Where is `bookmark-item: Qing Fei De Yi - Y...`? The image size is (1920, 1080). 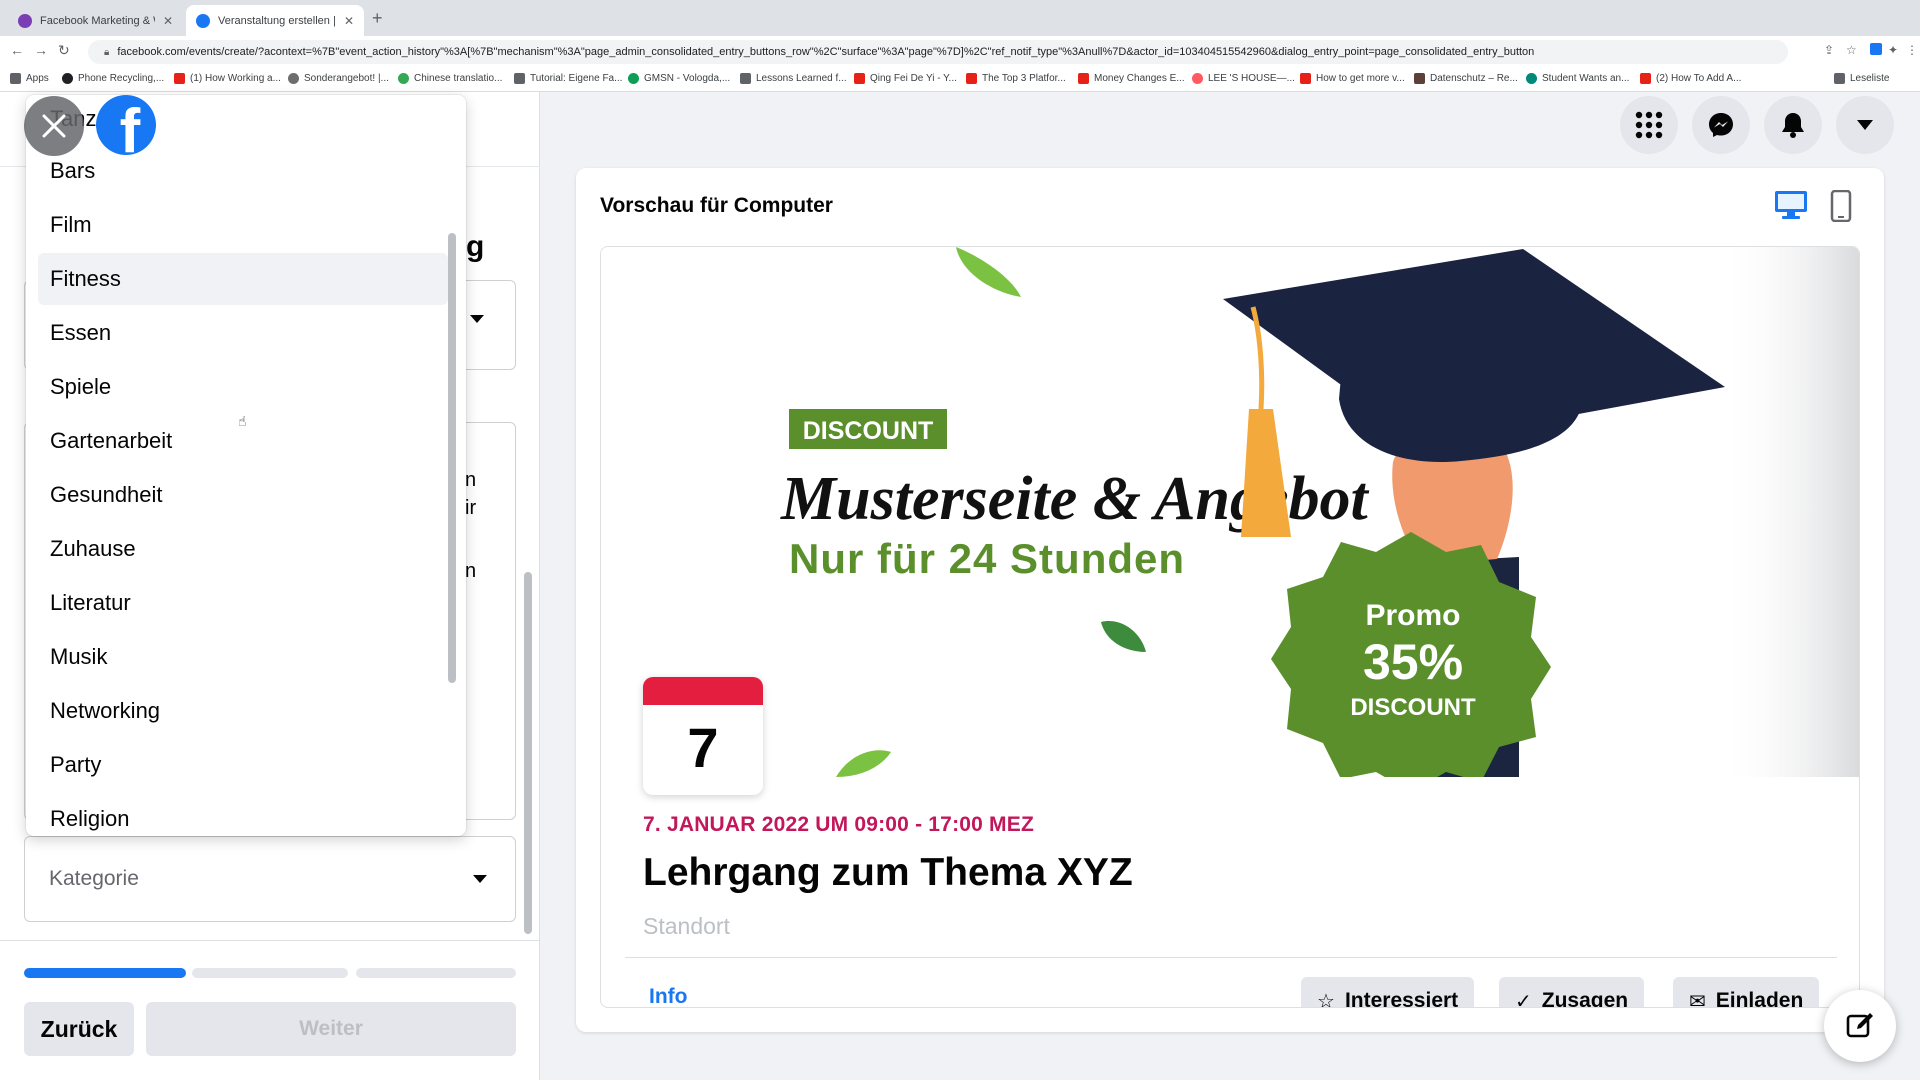 bookmark-item: Qing Fei De Yi - Y... is located at coordinates (905, 78).